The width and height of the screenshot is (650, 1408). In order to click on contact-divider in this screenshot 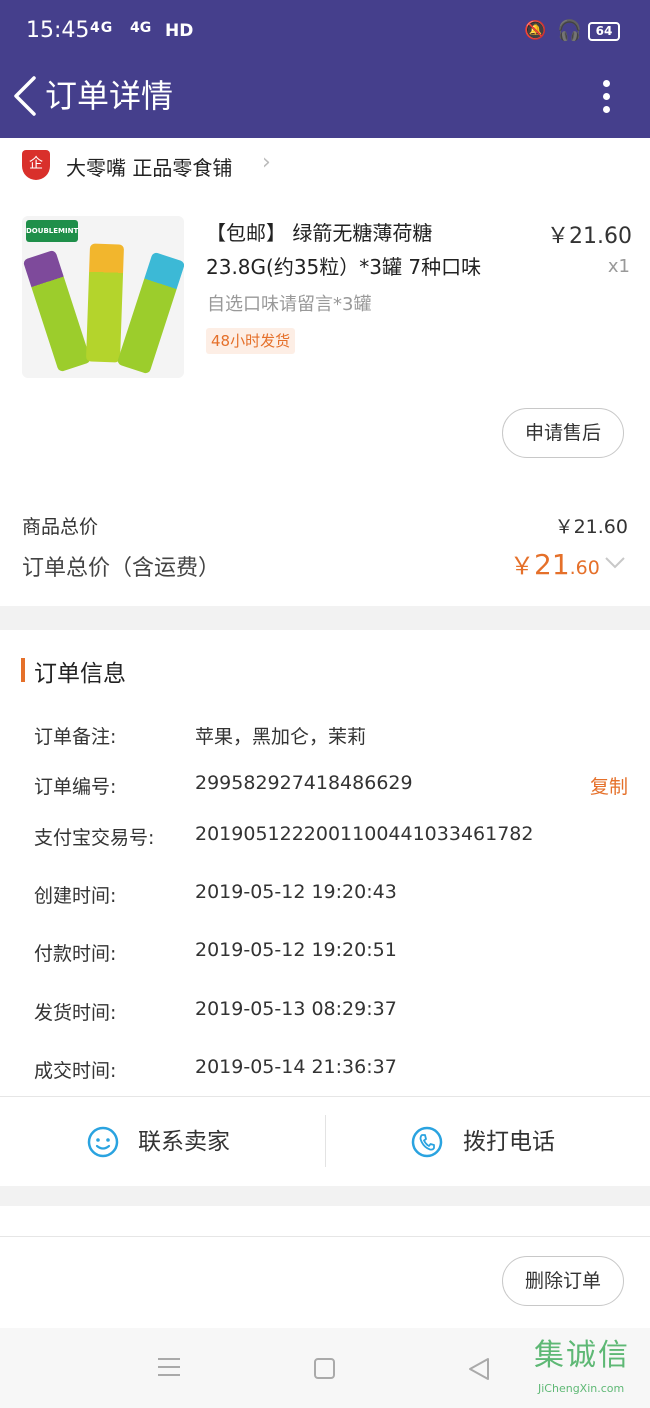, I will do `click(325, 1141)`.